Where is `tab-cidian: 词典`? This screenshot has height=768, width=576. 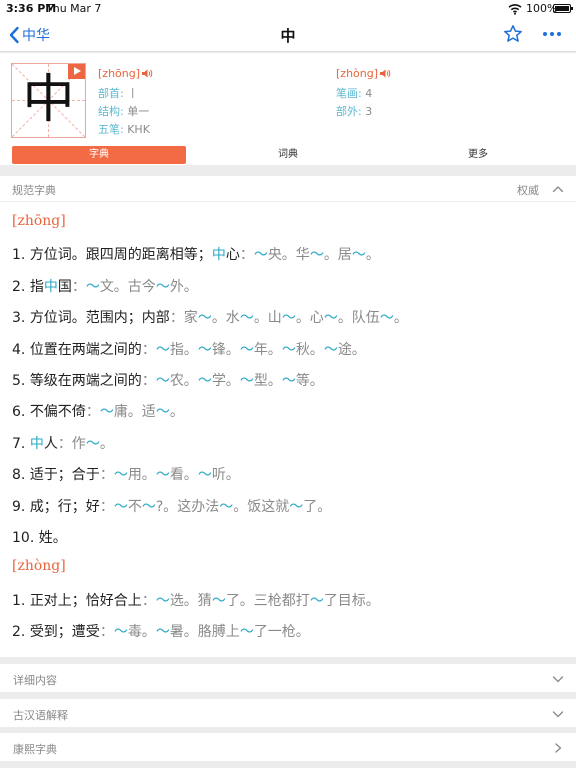 tab-cidian: 词典 is located at coordinates (288, 155).